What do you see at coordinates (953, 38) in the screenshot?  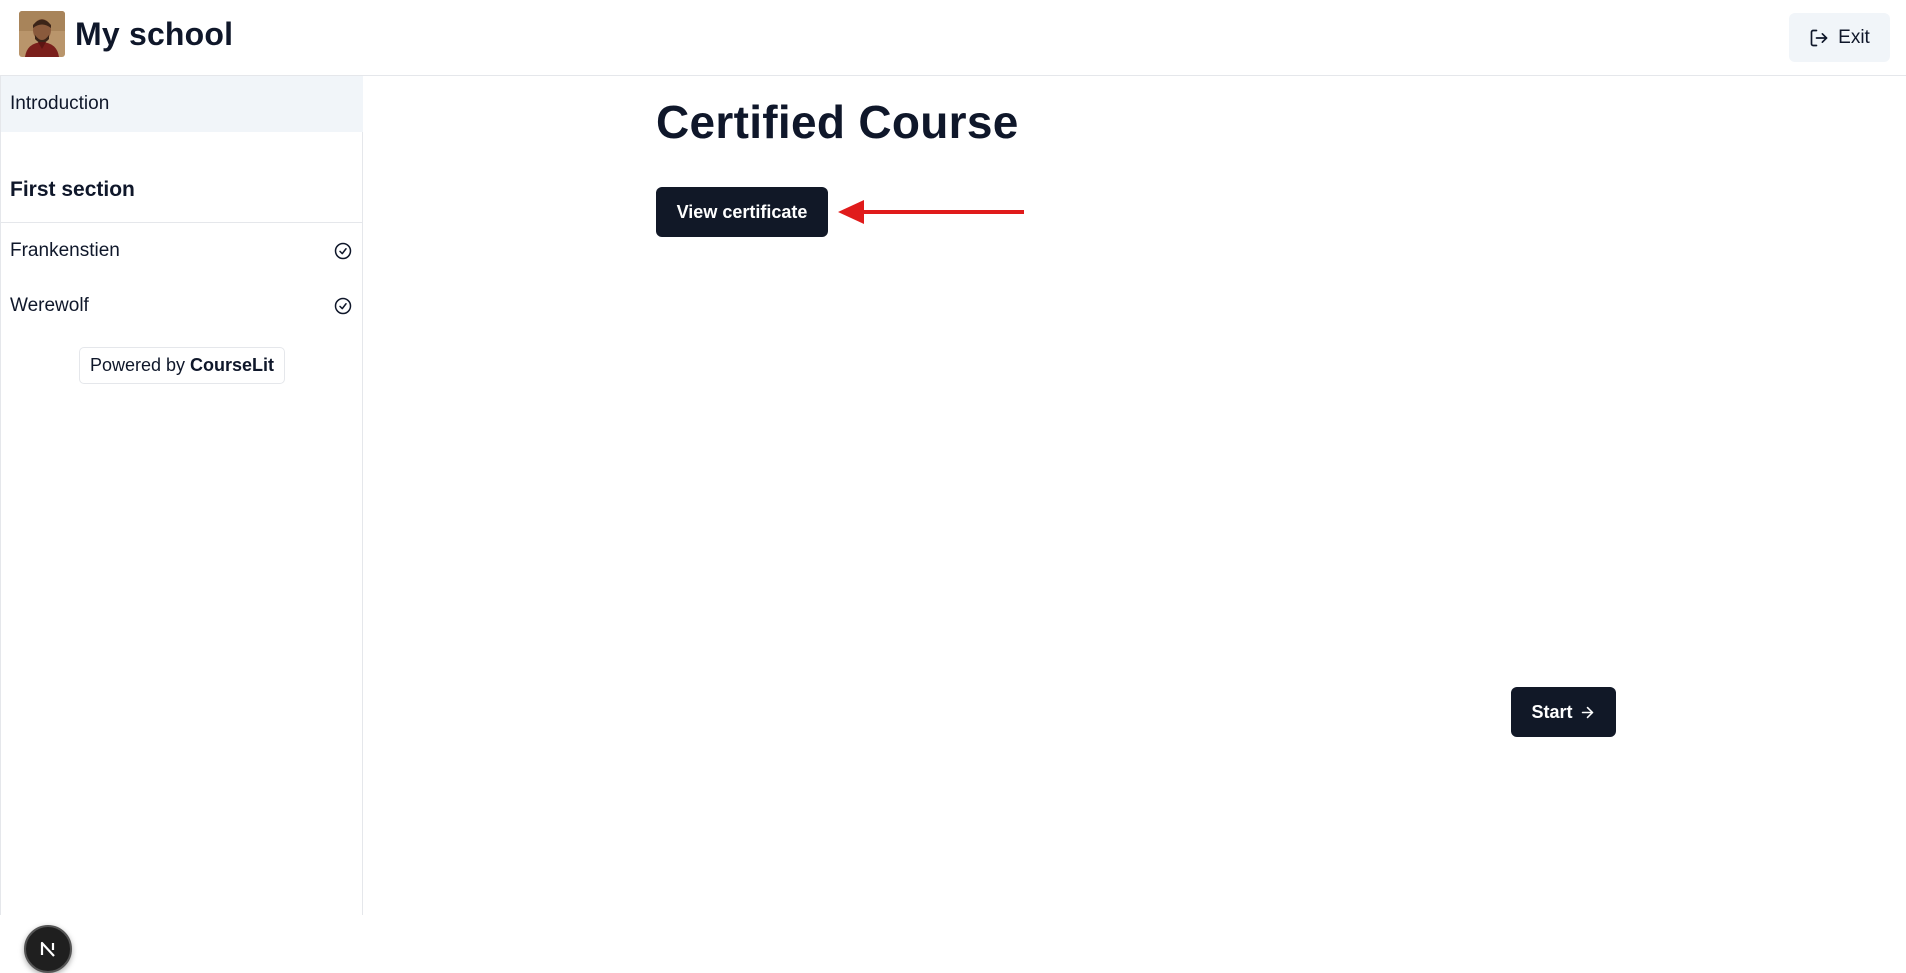 I see `top-header: My school Exit` at bounding box center [953, 38].